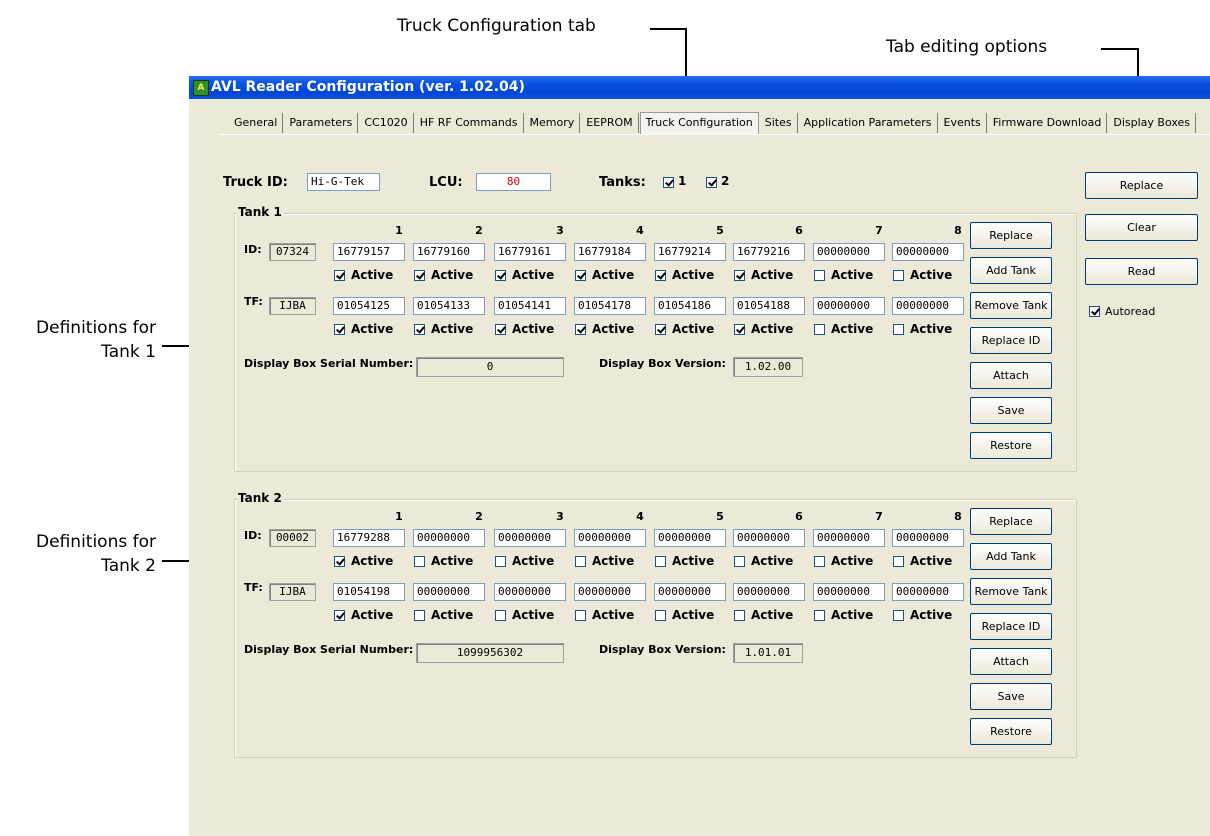 This screenshot has height=836, width=1210. I want to click on clear-button: Clear, so click(1141, 227).